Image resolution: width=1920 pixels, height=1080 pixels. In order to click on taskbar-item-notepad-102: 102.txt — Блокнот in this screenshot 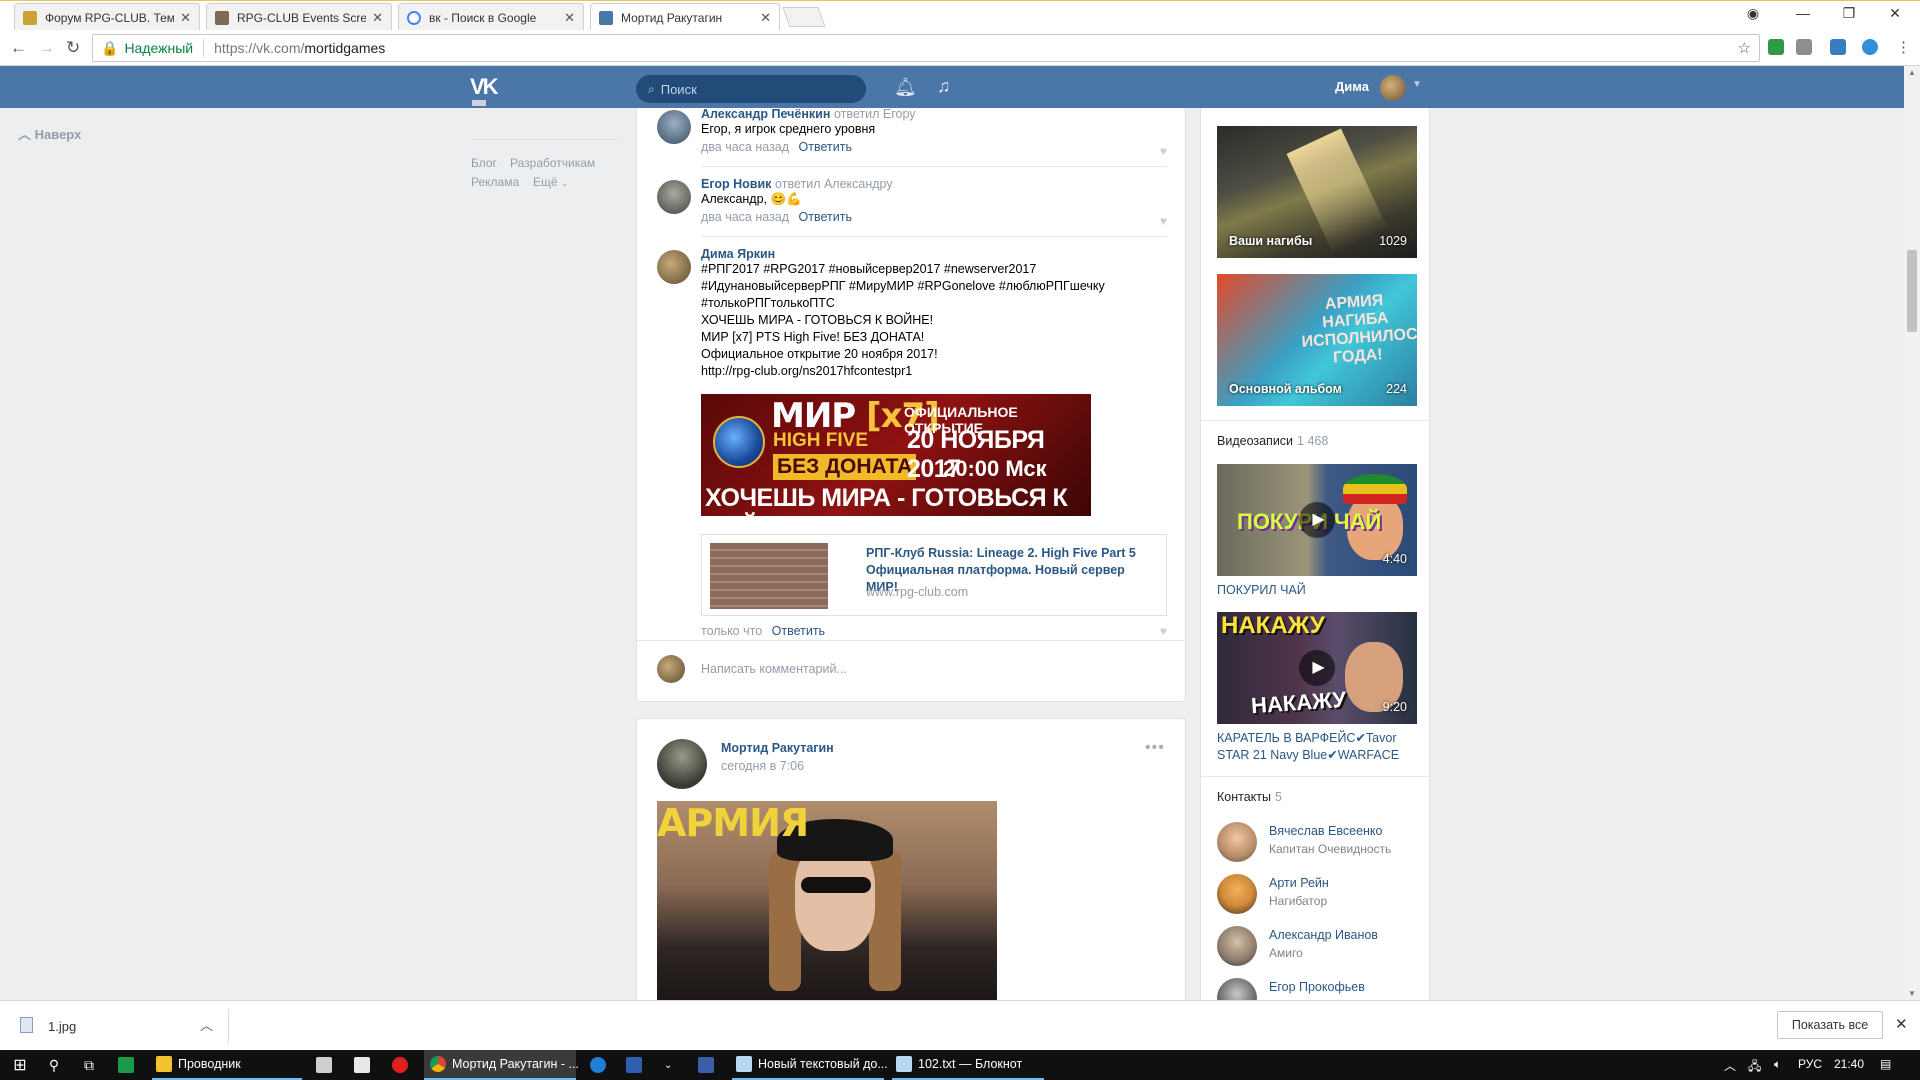, I will do `click(968, 1065)`.